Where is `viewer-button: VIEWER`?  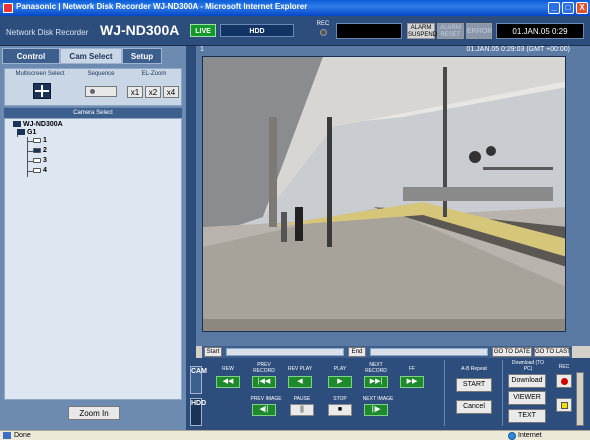
viewer-button: VIEWER is located at coordinates (527, 398).